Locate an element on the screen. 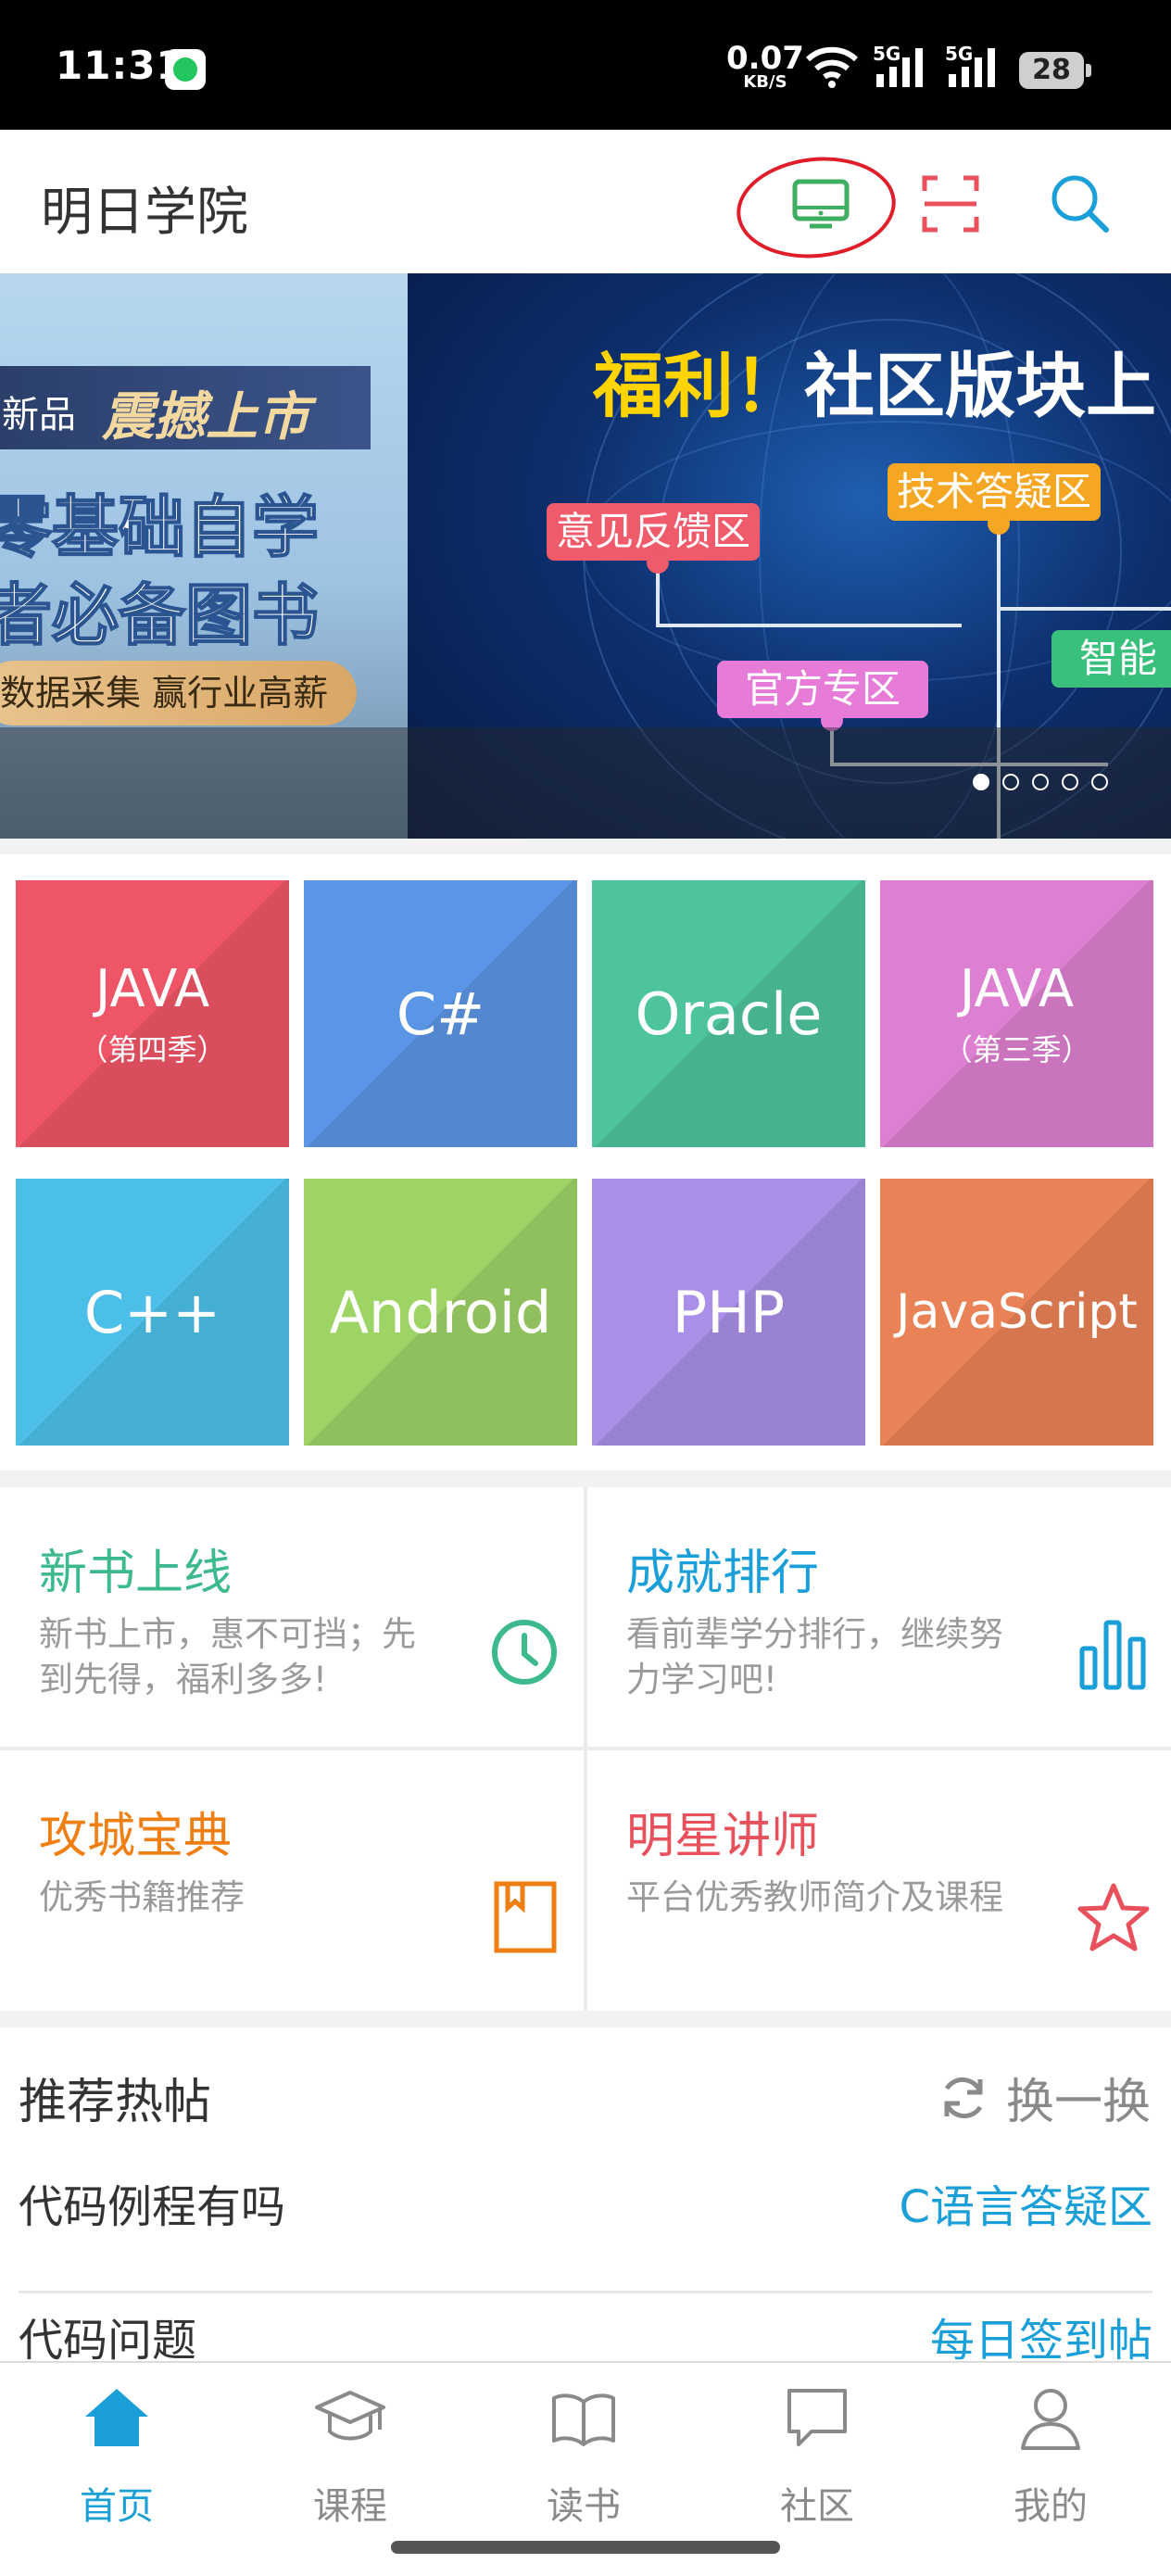 This screenshot has height=2576, width=1171. course-tile-java-3: JAVA （第三季） is located at coordinates (1017, 1013).